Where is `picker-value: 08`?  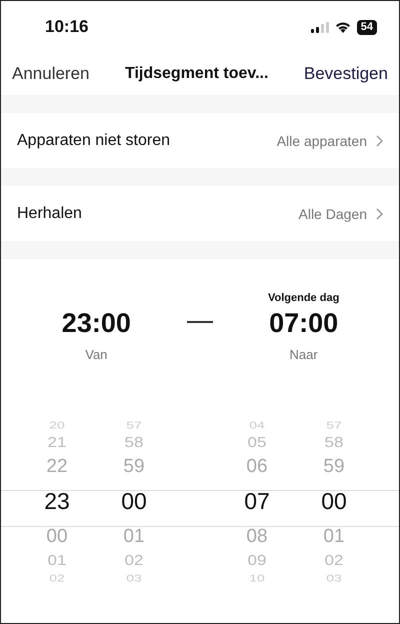 picker-value: 08 is located at coordinates (257, 536).